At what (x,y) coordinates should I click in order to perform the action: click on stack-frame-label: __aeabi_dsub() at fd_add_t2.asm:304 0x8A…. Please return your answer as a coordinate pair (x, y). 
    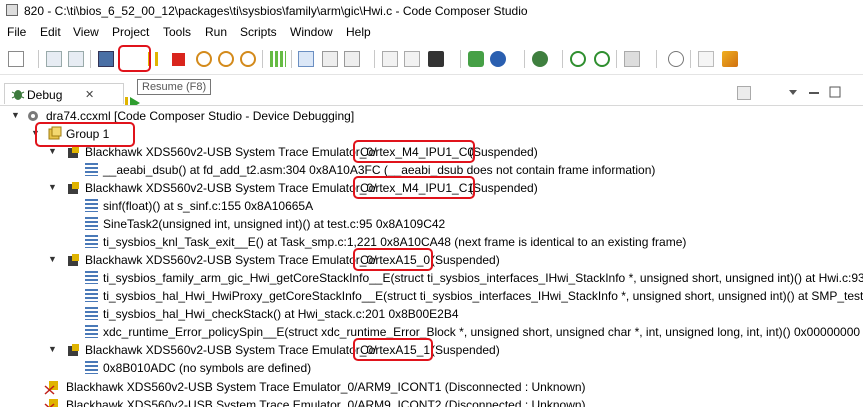
    Looking at the image, I should click on (379, 170).